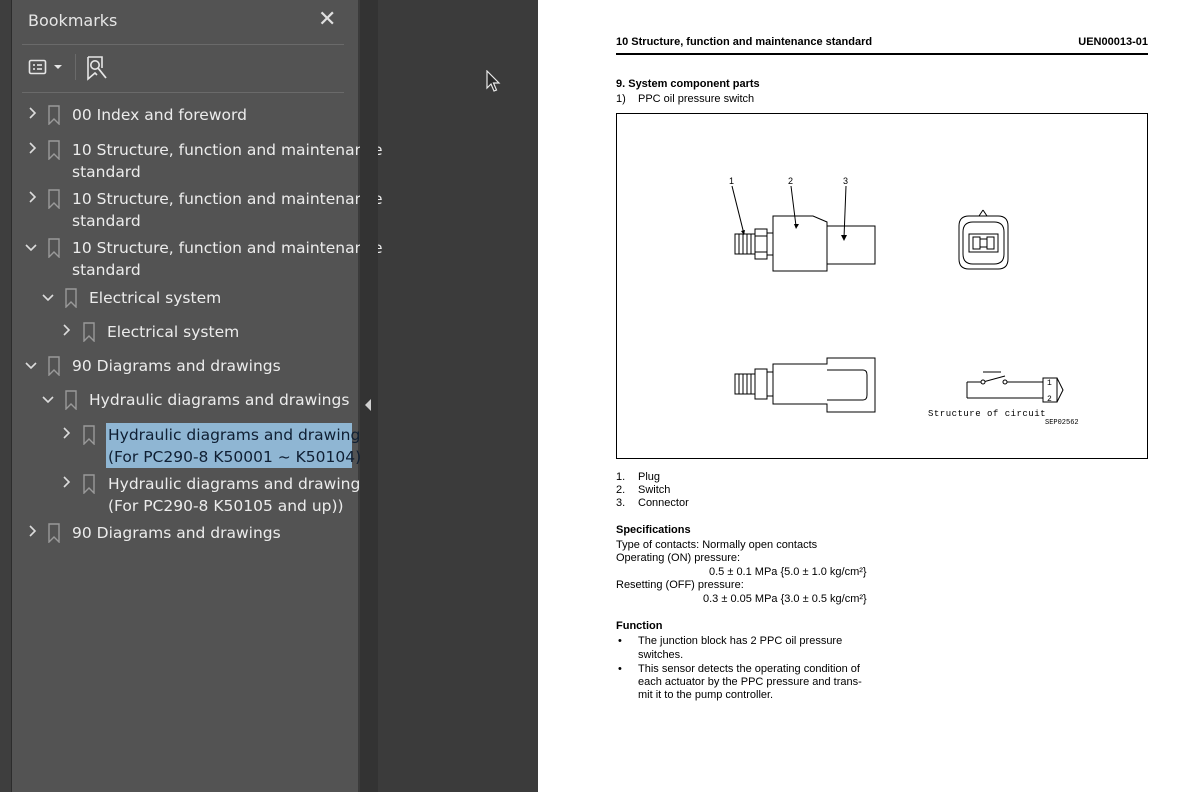  What do you see at coordinates (696, 99) in the screenshot?
I see `subsection-title: PPC oil pressure switch` at bounding box center [696, 99].